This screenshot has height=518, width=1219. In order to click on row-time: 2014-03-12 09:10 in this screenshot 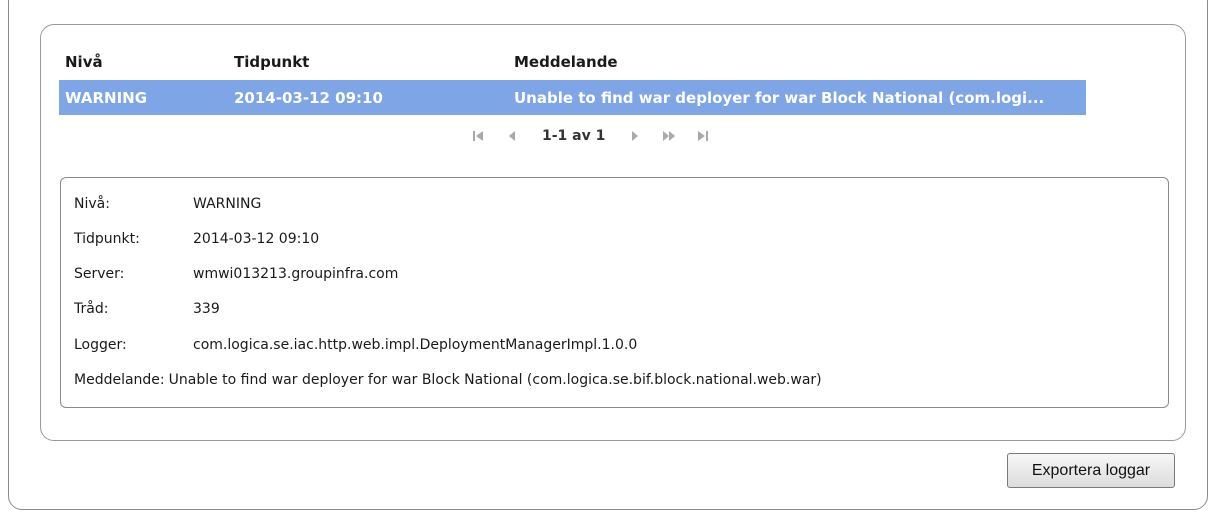, I will do `click(308, 97)`.